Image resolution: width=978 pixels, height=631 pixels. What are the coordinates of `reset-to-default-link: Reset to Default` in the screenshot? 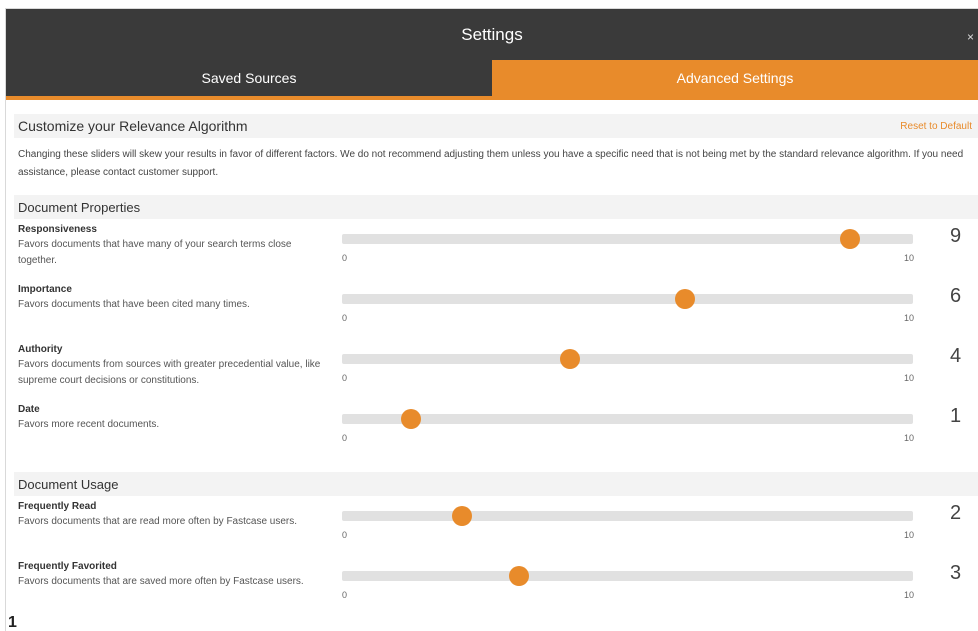 It's located at (939, 126).